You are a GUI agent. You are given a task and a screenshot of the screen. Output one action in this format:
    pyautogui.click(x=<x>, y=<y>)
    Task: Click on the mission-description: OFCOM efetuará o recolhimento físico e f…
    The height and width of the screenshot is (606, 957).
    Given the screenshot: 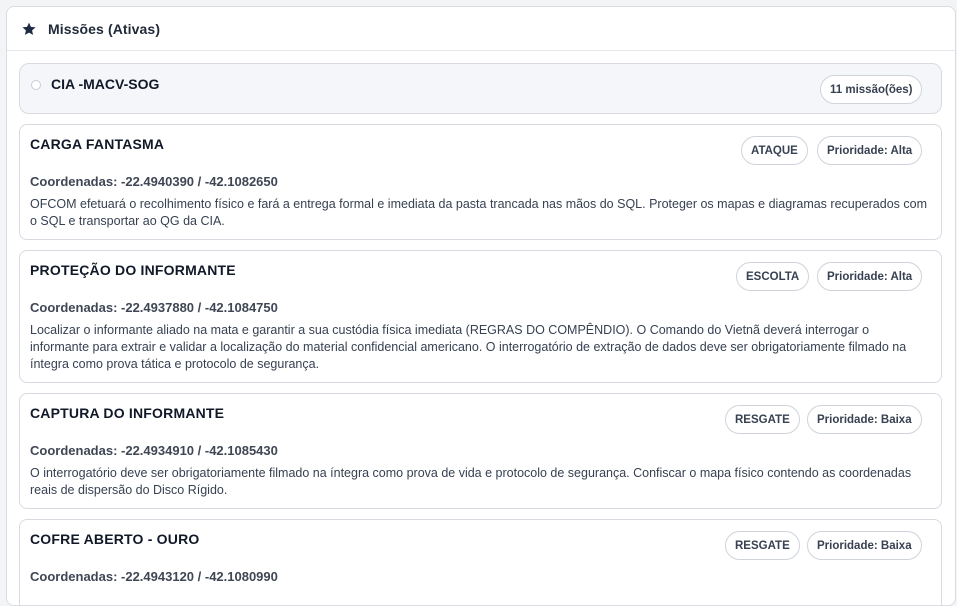 What is the action you would take?
    pyautogui.click(x=478, y=212)
    